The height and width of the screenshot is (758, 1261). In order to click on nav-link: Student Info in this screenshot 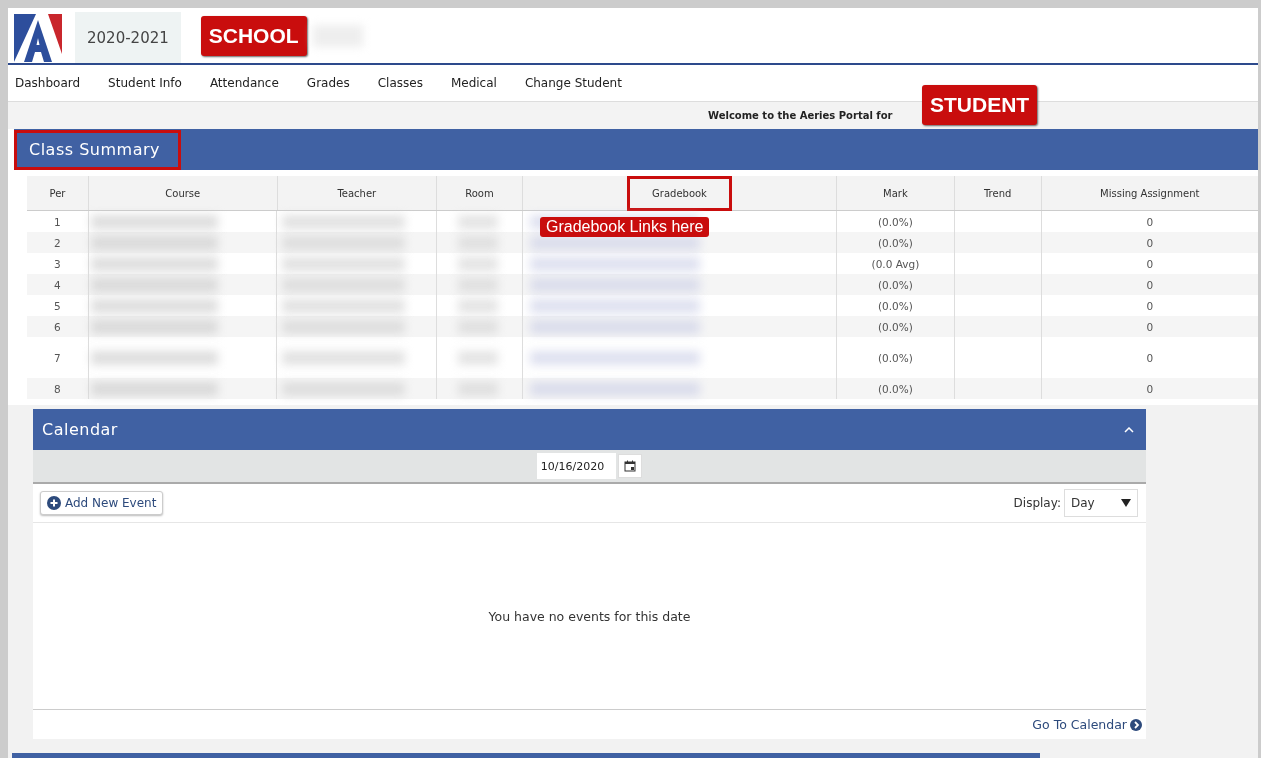, I will do `click(145, 83)`.